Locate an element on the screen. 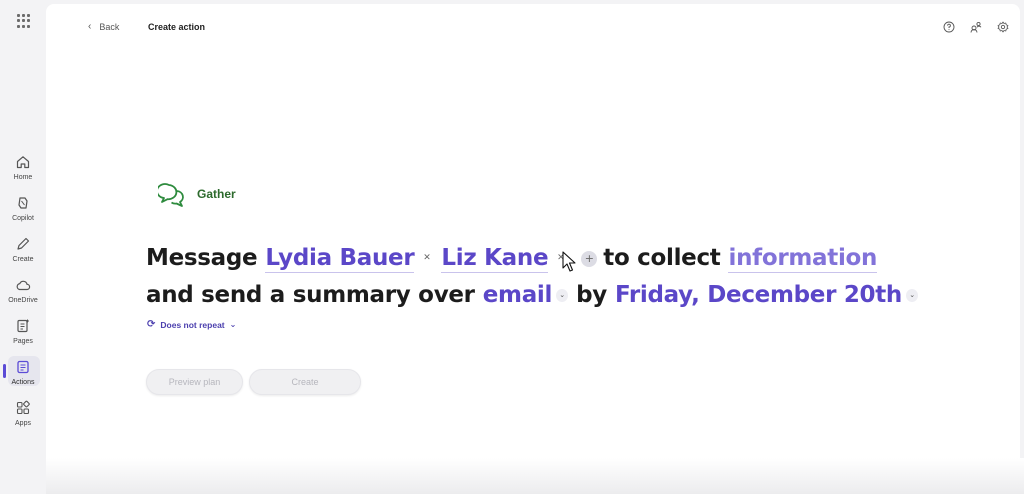  back-label: Back is located at coordinates (109, 26).